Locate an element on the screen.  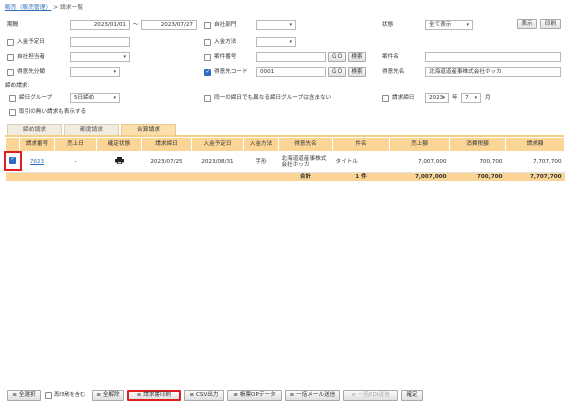
breadcrumb-current: 請求一覧 is located at coordinates (71, 8).